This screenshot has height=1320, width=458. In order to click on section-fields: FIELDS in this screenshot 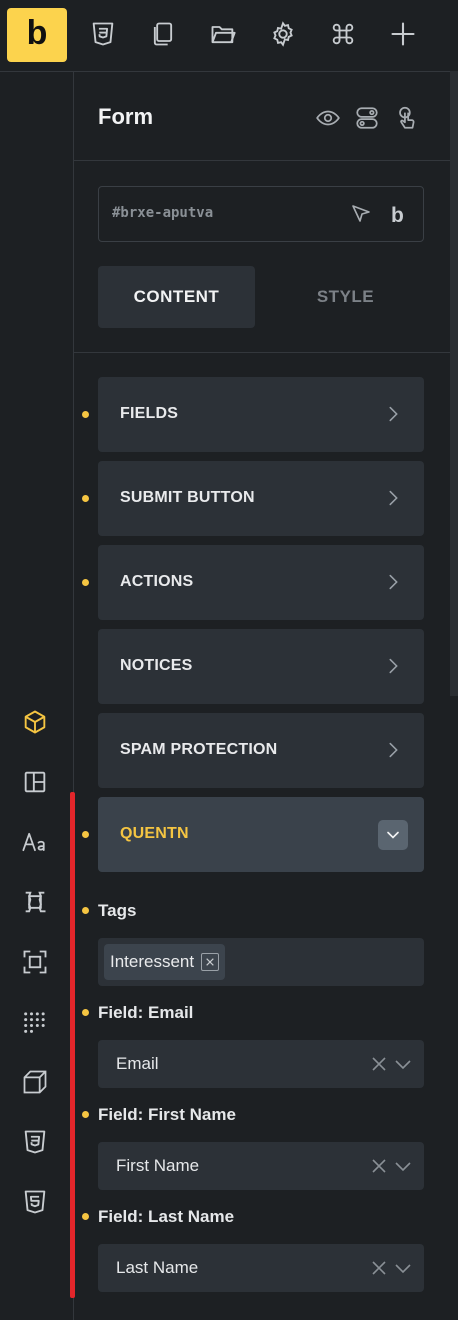, I will do `click(261, 414)`.